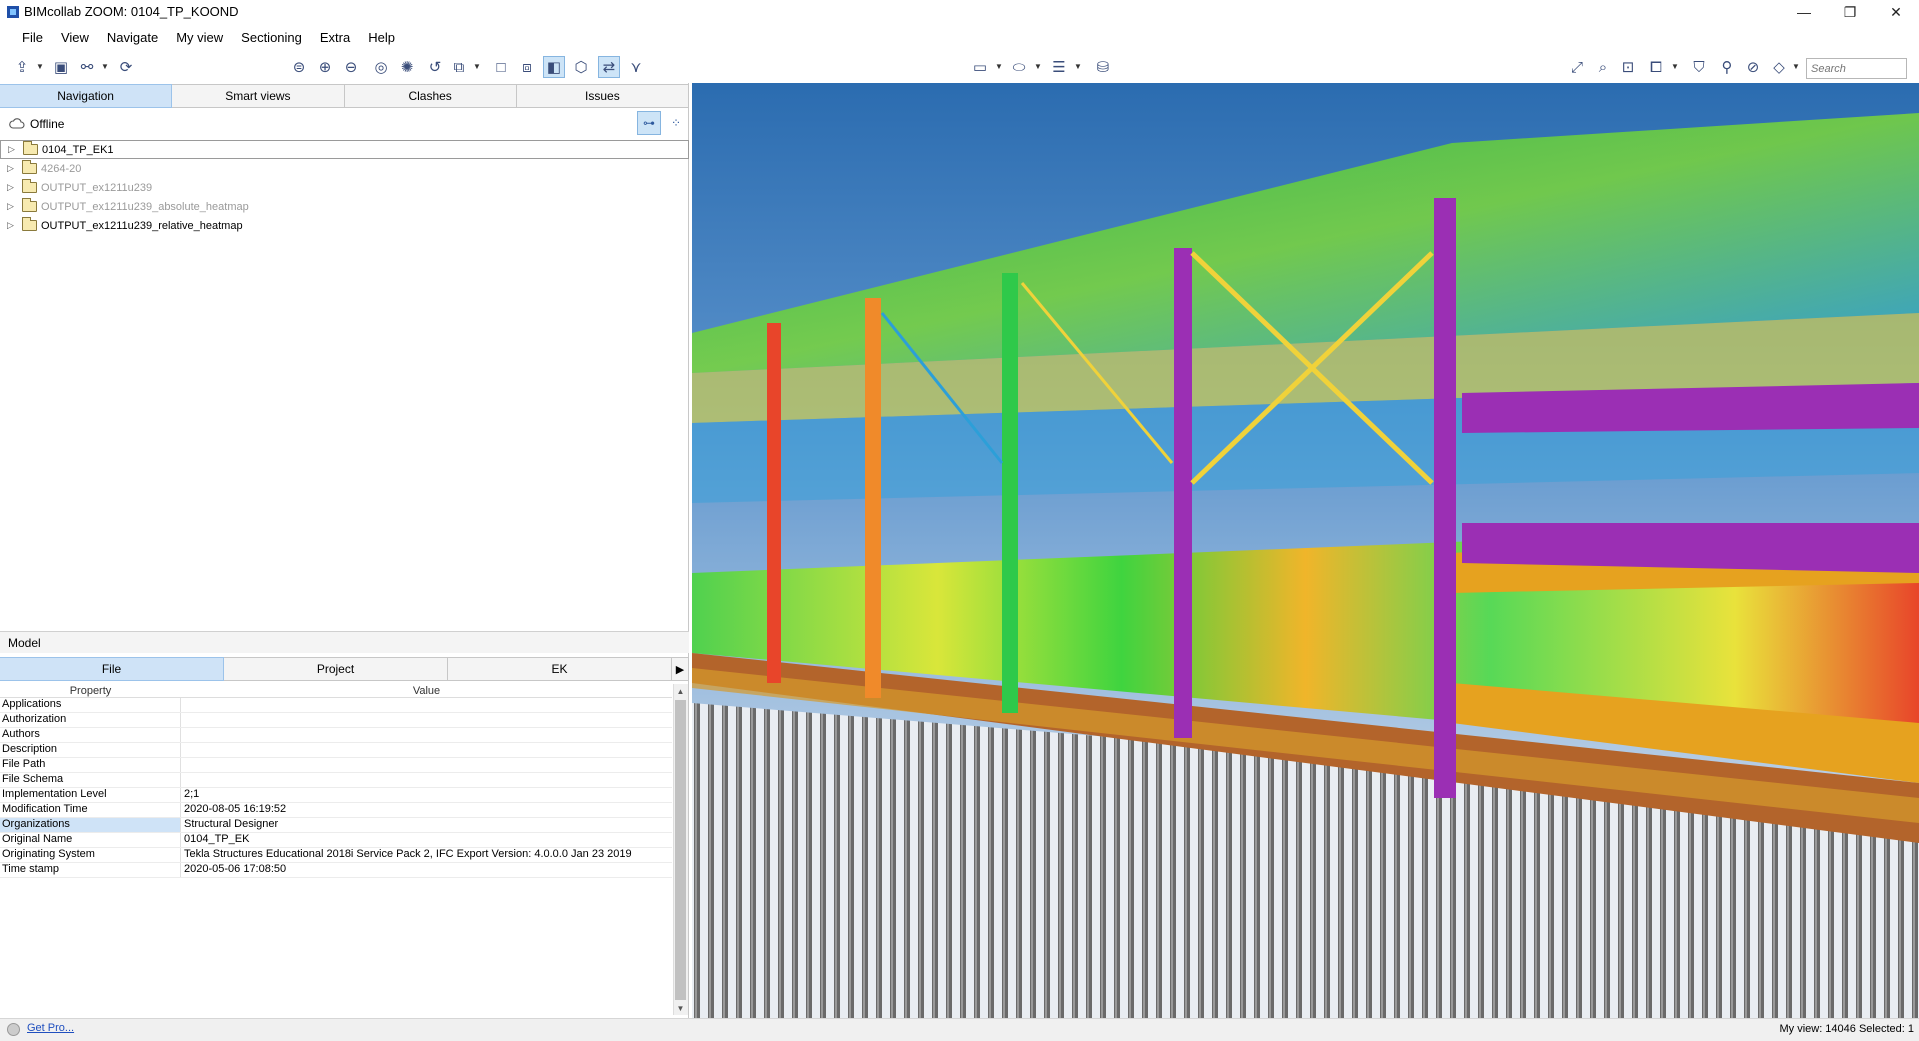 This screenshot has height=1041, width=1919. Describe the element at coordinates (1019, 67) in the screenshot. I see `ellipse-icon: ⬭` at that location.